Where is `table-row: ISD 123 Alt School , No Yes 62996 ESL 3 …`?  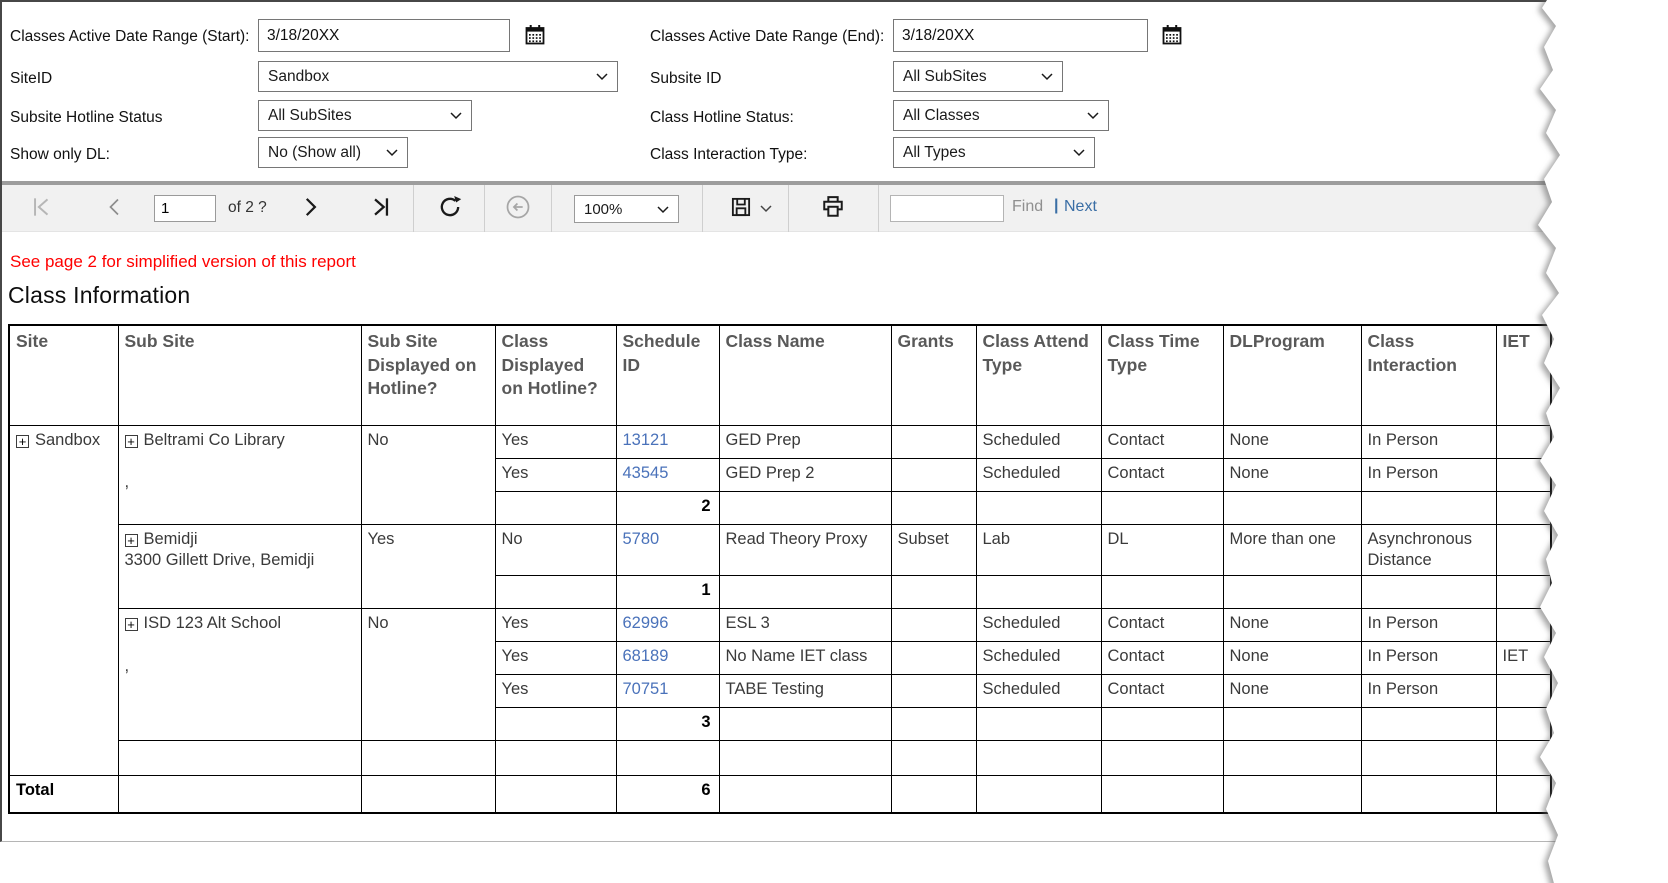
table-row: ISD 123 Alt School , No Yes 62996 ESL 3 … is located at coordinates (780, 675).